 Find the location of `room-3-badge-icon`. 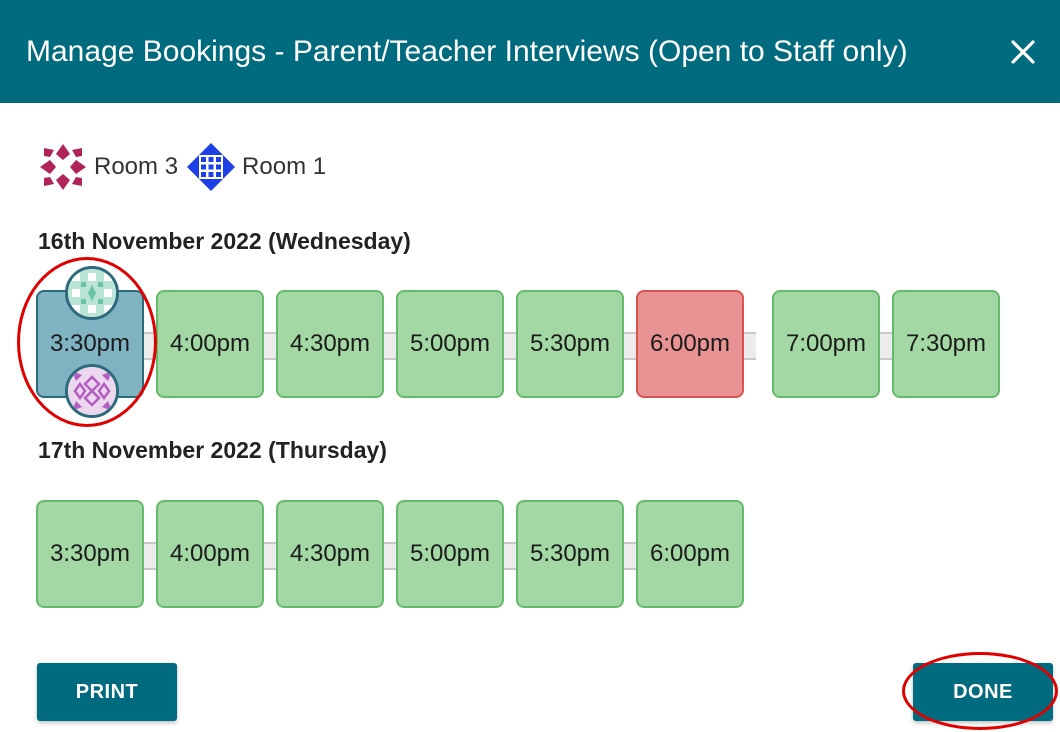

room-3-badge-icon is located at coordinates (92, 293).